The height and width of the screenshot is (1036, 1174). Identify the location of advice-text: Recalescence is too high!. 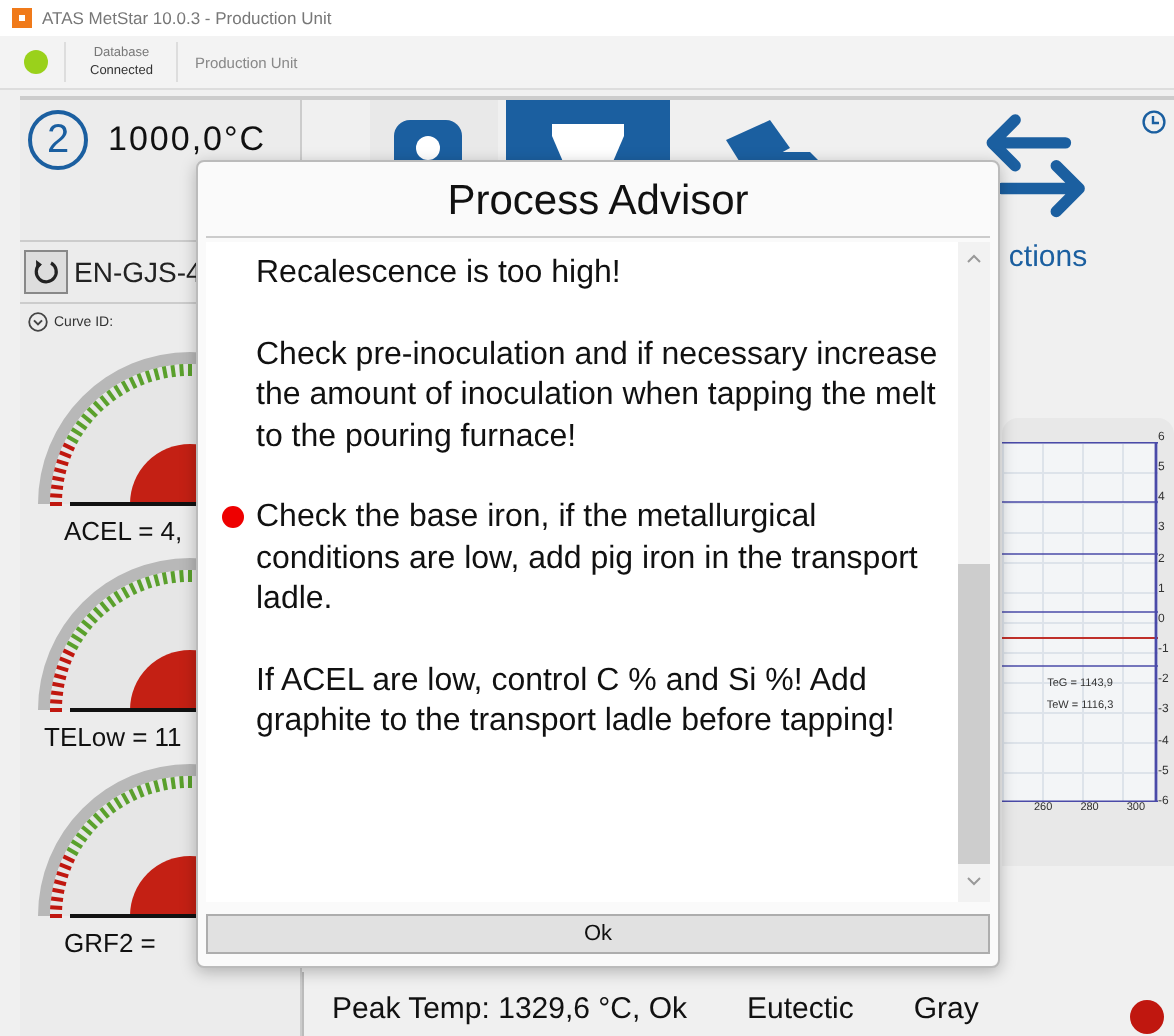
(439, 274).